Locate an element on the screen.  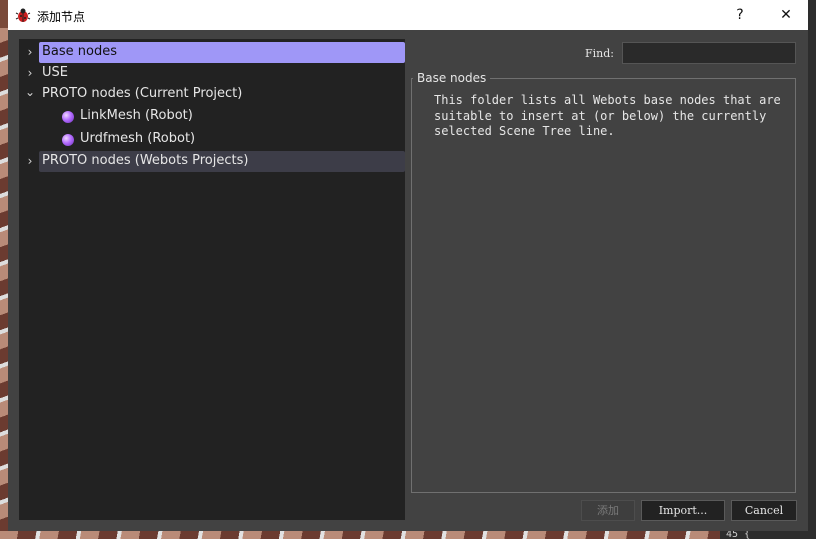
find-input is located at coordinates (709, 53).